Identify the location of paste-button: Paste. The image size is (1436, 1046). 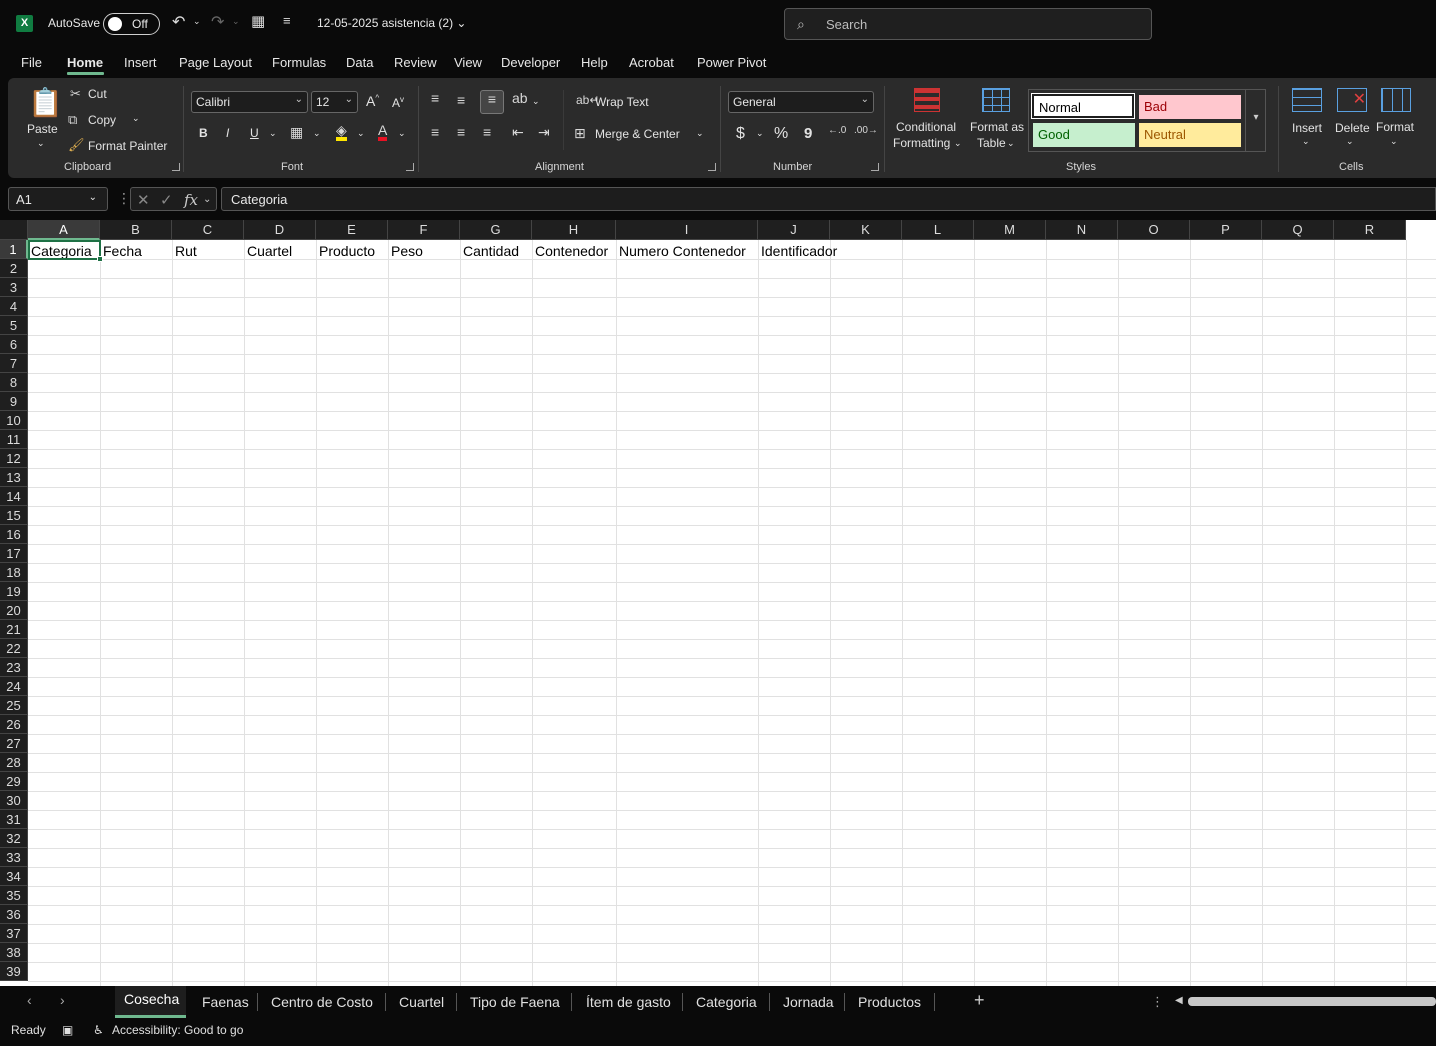
(42, 129).